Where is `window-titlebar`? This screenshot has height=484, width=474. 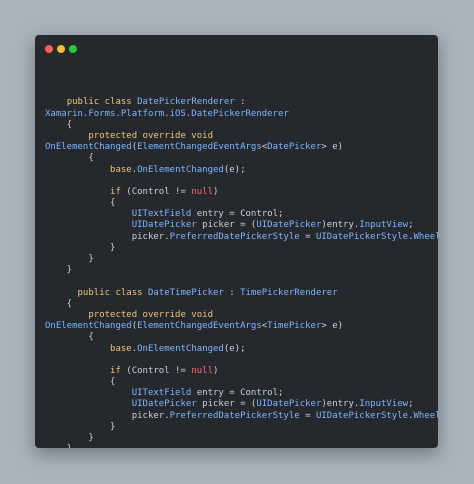 window-titlebar is located at coordinates (236, 48).